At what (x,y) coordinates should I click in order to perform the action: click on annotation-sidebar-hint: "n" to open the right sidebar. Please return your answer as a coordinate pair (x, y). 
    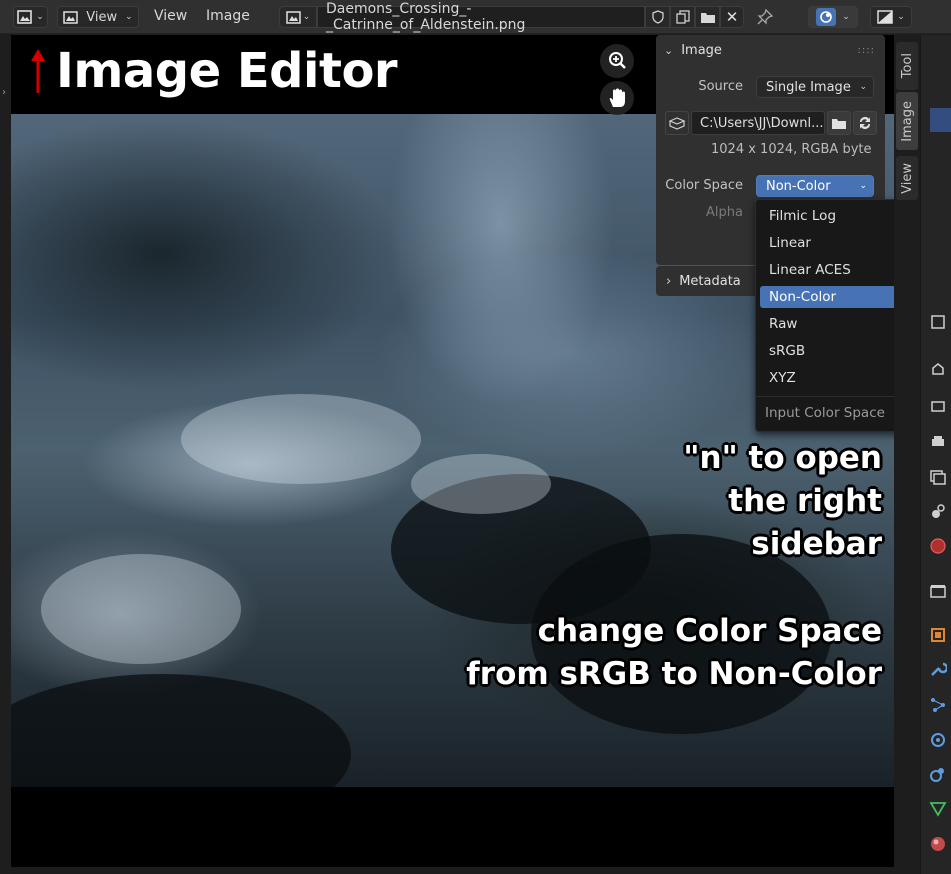
    Looking at the image, I should click on (782, 501).